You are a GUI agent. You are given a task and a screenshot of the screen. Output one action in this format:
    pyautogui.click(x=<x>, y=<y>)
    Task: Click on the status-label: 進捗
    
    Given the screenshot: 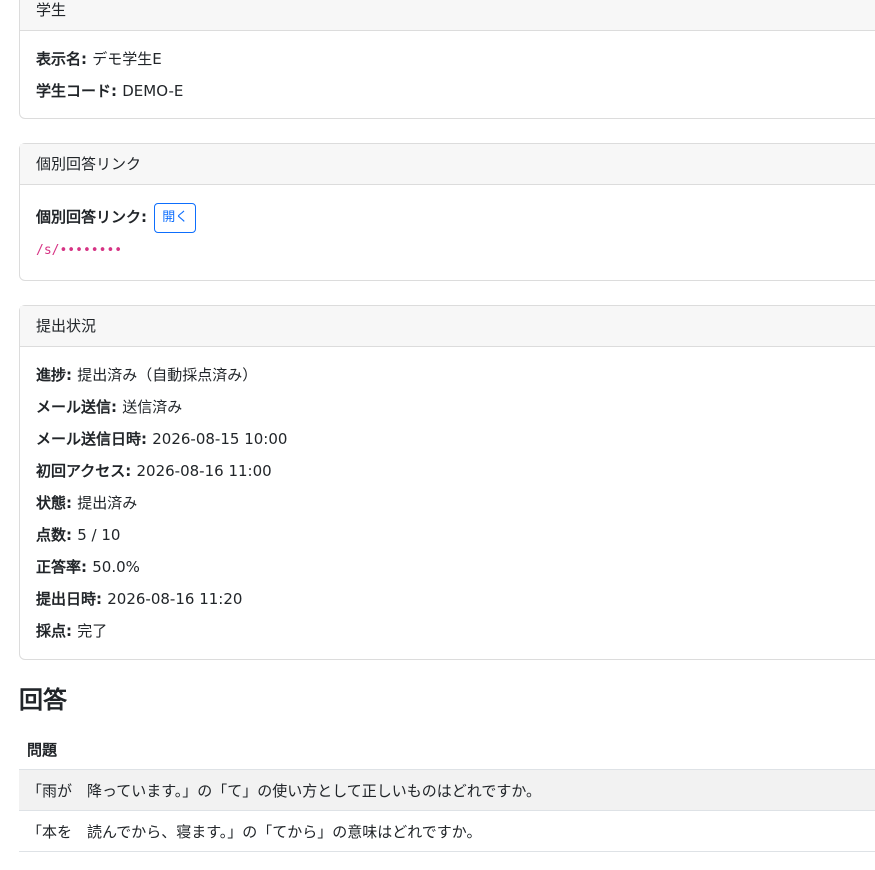 What is the action you would take?
    pyautogui.click(x=56, y=375)
    